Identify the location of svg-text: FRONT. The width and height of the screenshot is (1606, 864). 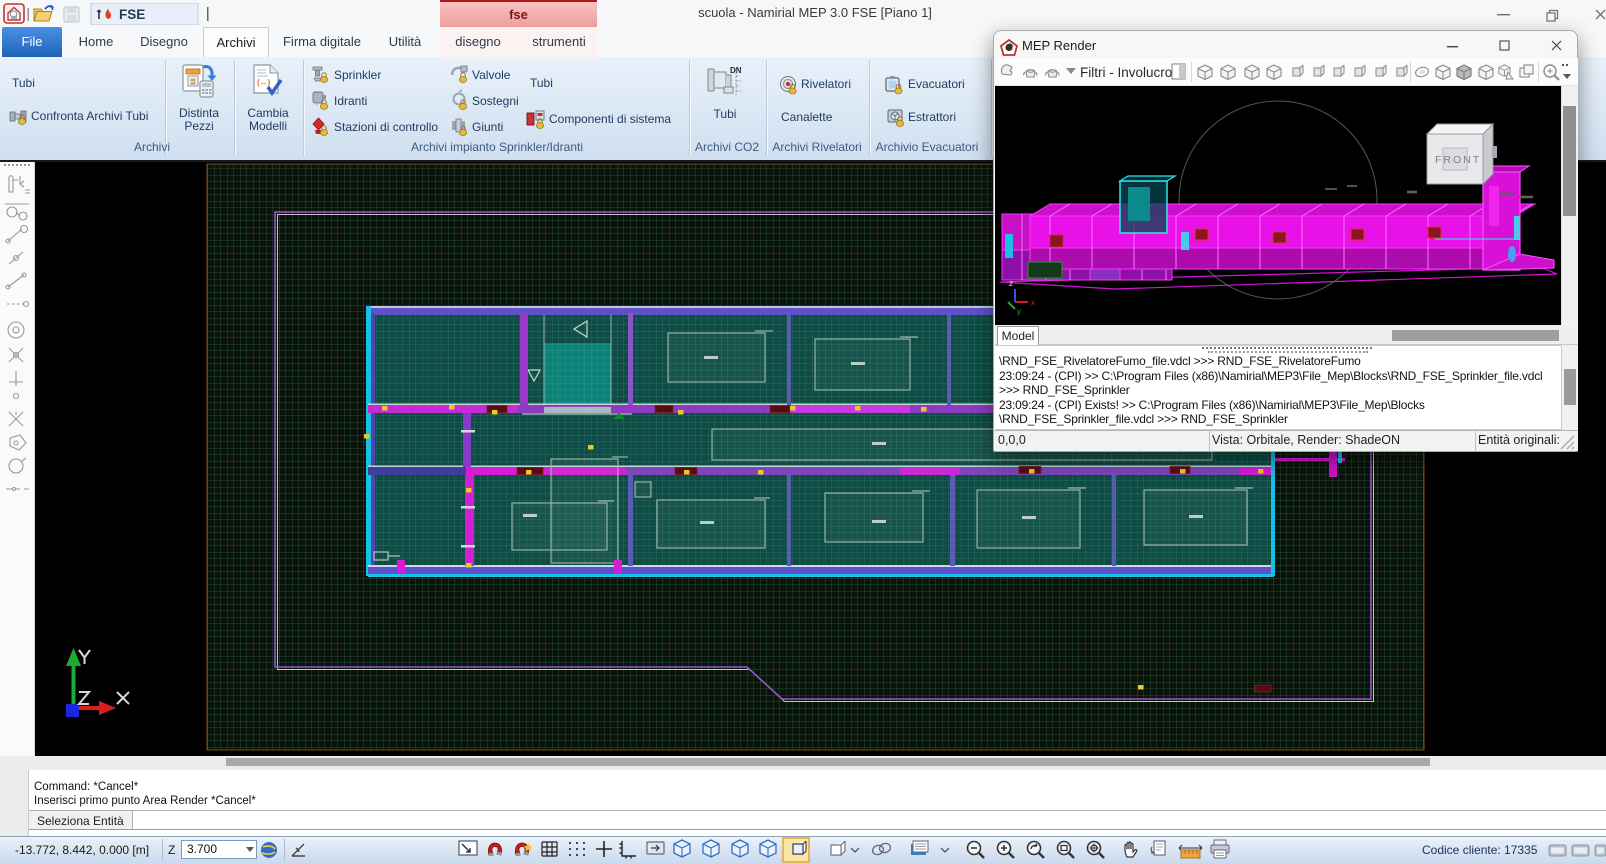
(1458, 160).